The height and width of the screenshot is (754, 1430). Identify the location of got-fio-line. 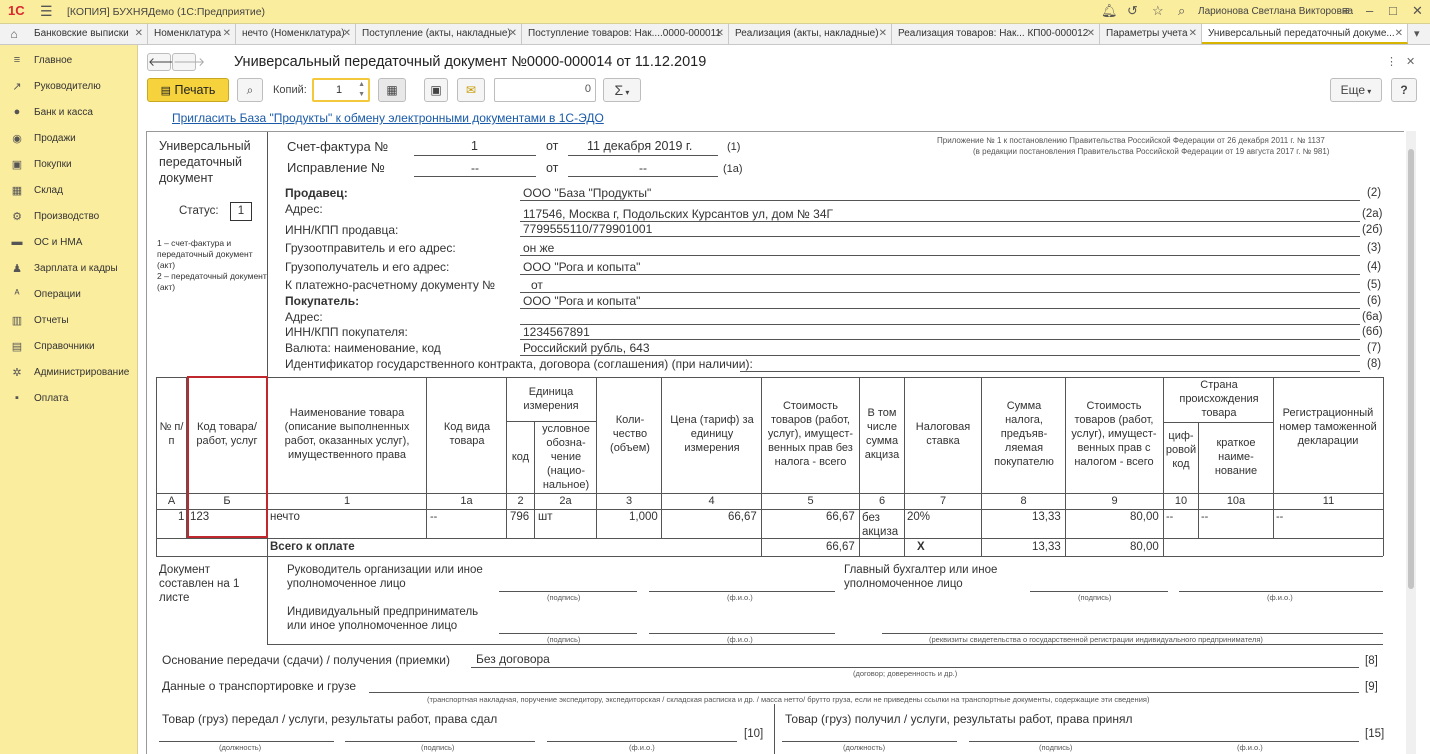
(1253, 741).